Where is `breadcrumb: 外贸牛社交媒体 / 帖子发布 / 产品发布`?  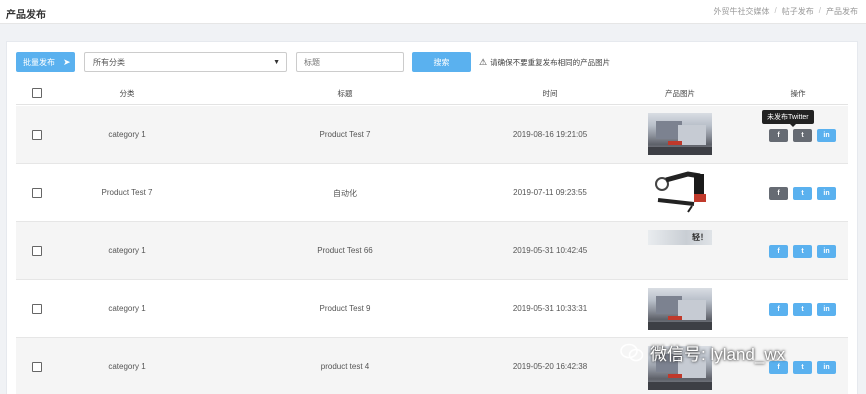
breadcrumb: 外贸牛社交媒体 / 帖子发布 / 产品发布 is located at coordinates (786, 11).